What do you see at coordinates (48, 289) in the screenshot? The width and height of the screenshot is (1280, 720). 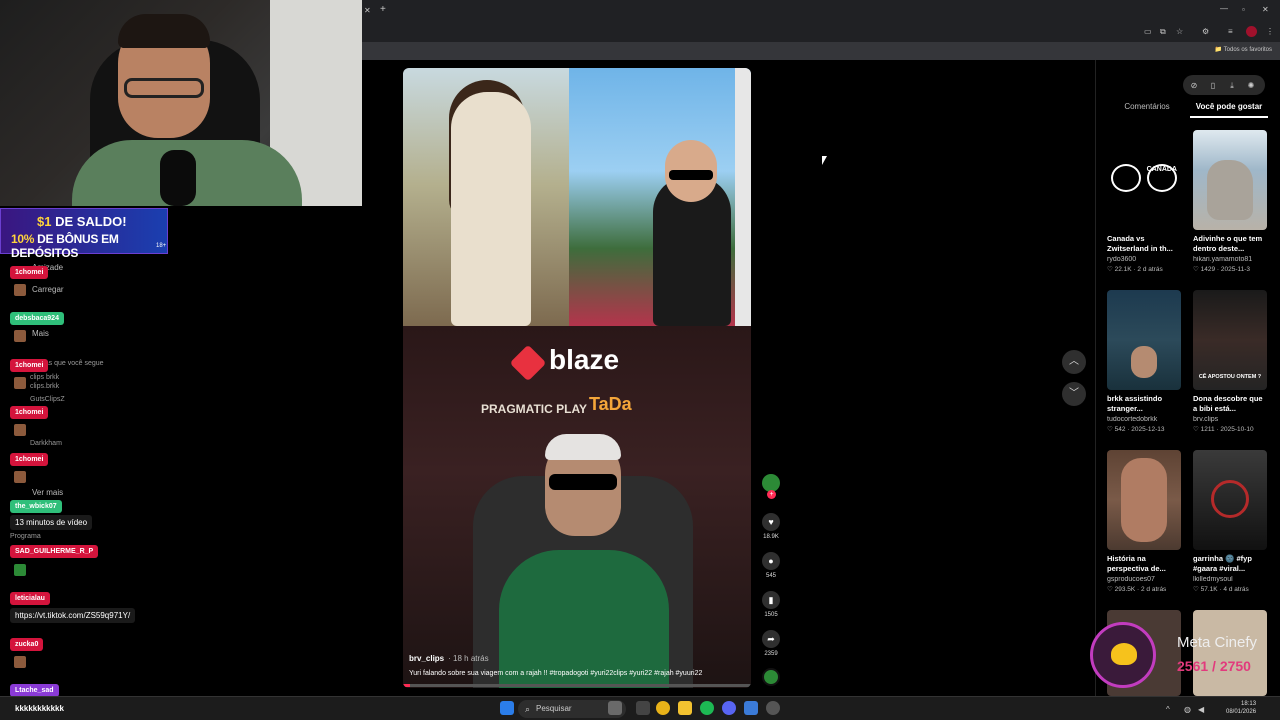 I see `sidebar-item-upload: Carregar` at bounding box center [48, 289].